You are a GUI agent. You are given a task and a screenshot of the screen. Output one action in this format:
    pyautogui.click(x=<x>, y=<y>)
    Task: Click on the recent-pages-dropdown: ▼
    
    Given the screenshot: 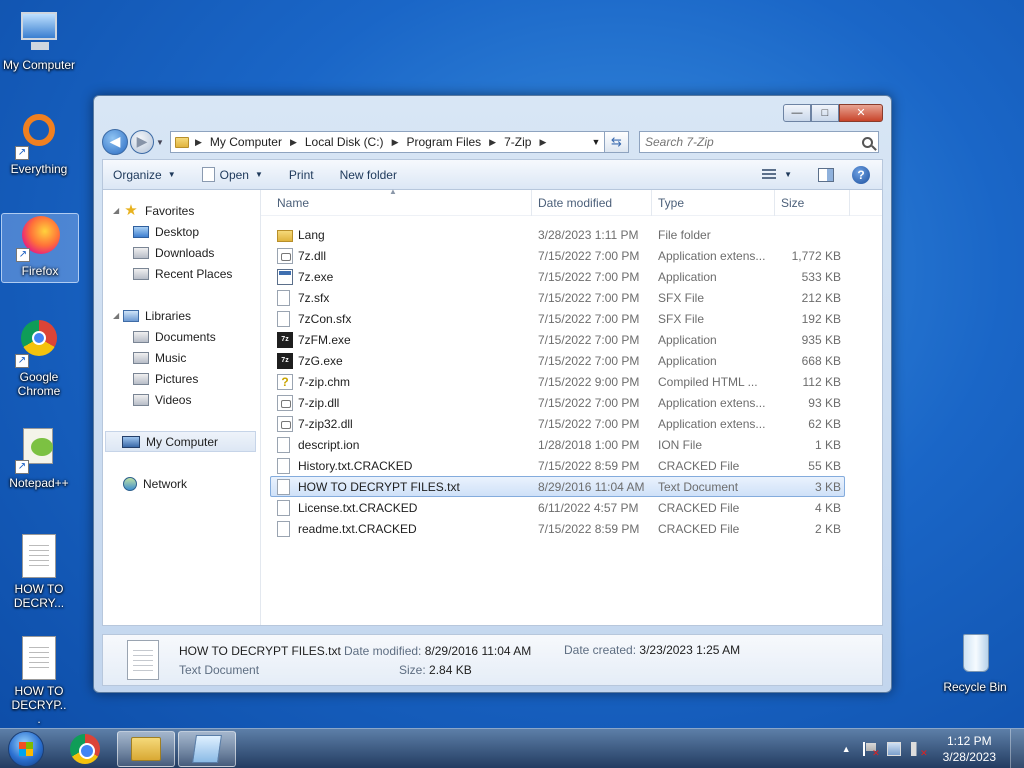 What is the action you would take?
    pyautogui.click(x=160, y=142)
    